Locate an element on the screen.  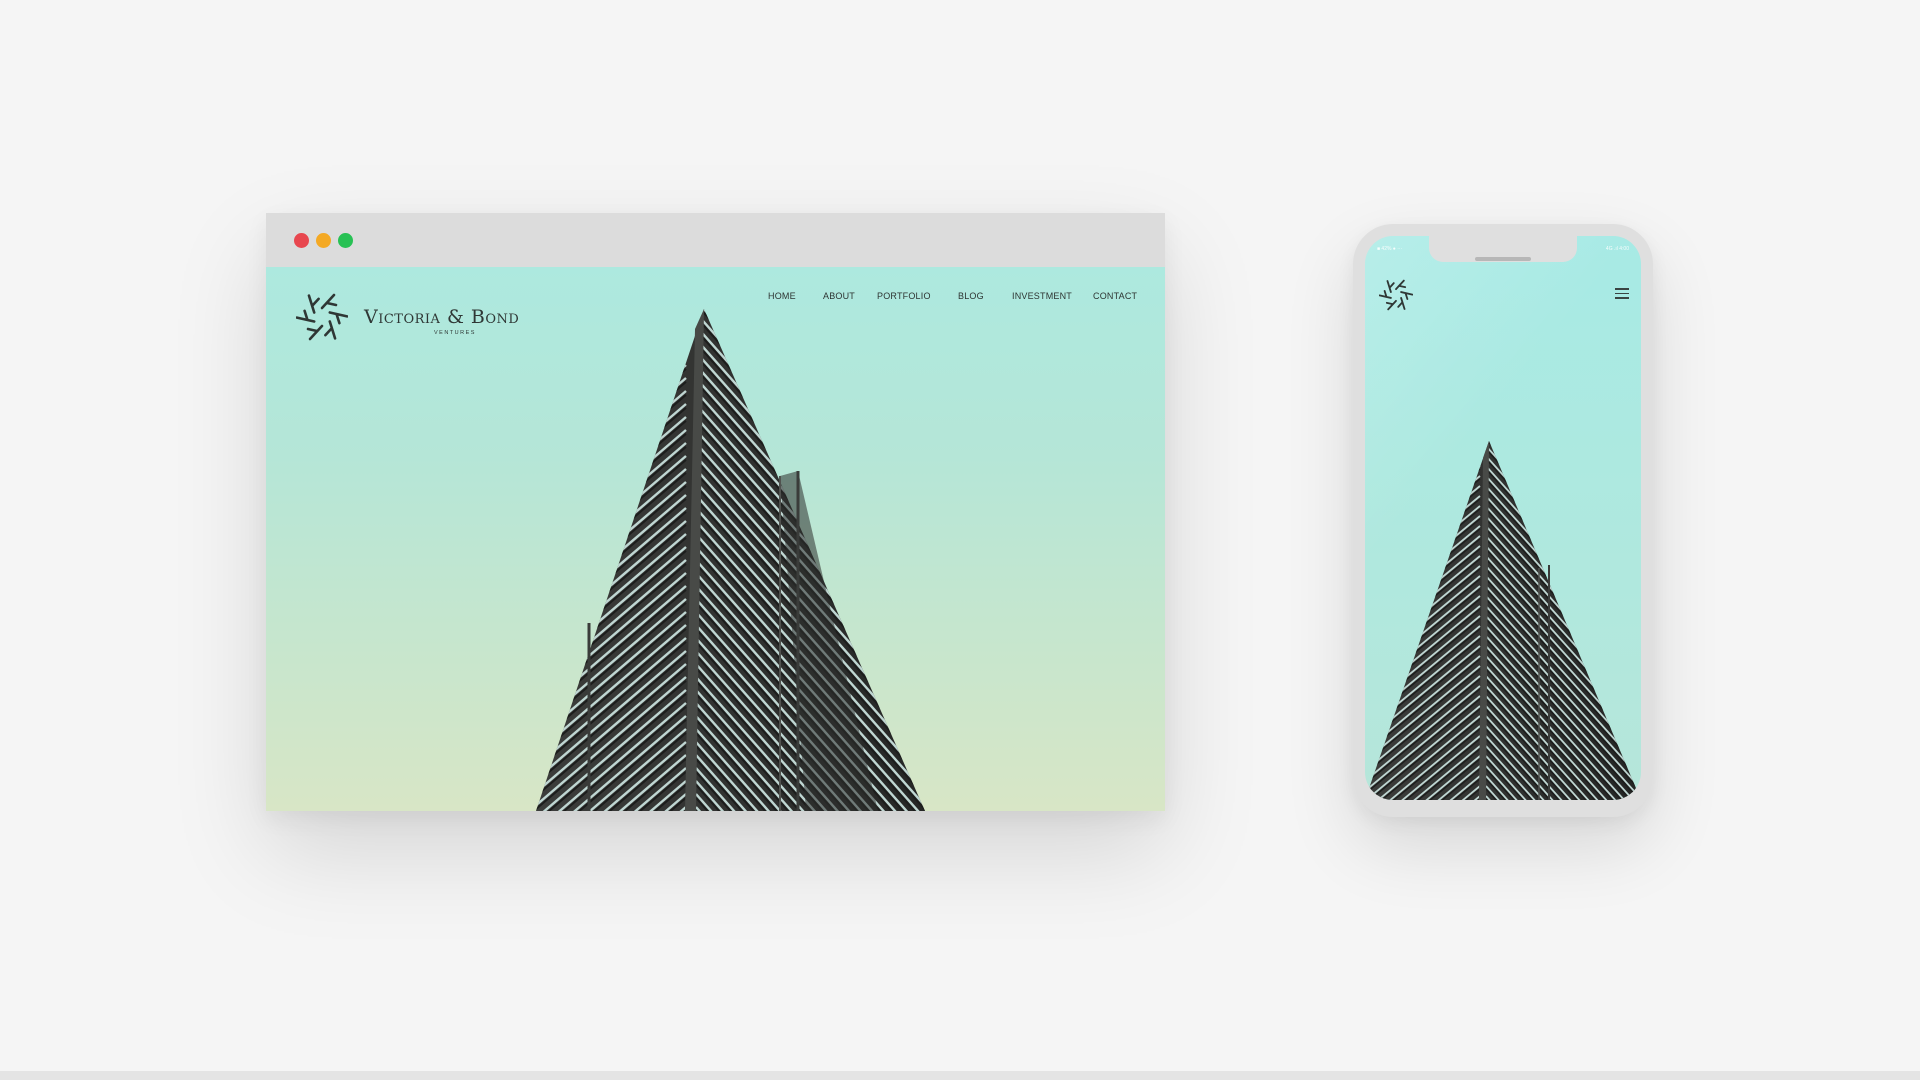
status-bar-left: ■ 42% ● ··· is located at coordinates (1390, 249).